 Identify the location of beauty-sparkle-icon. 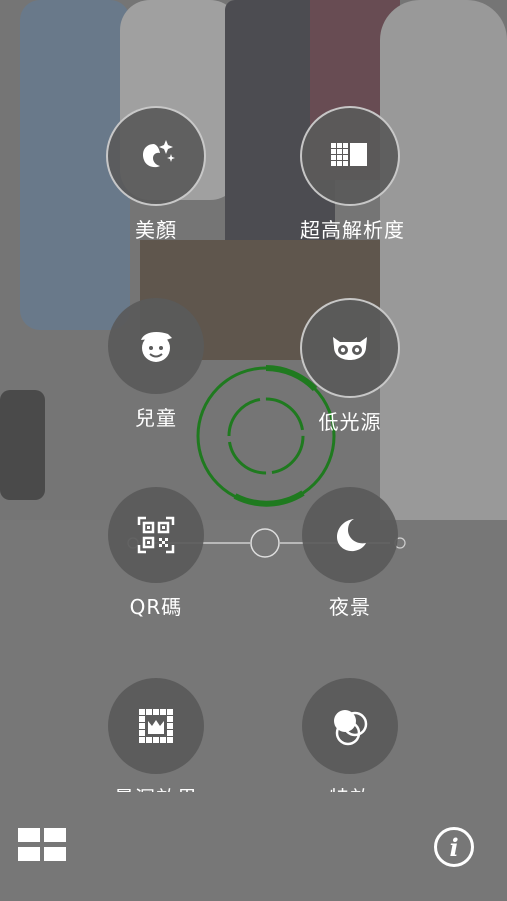
(156, 156).